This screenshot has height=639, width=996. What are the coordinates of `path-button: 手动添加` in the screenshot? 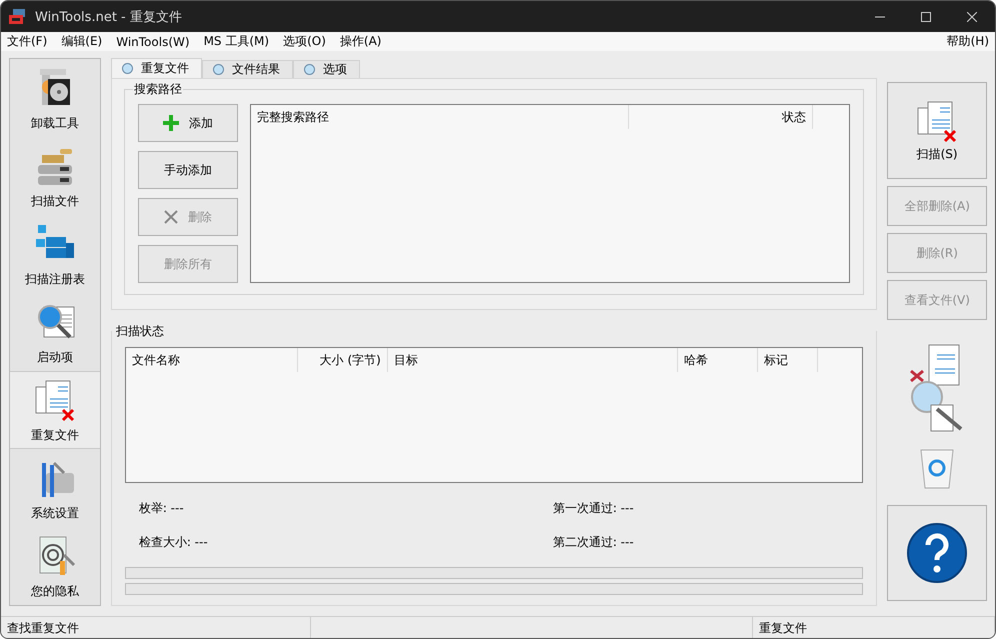 It's located at (188, 170).